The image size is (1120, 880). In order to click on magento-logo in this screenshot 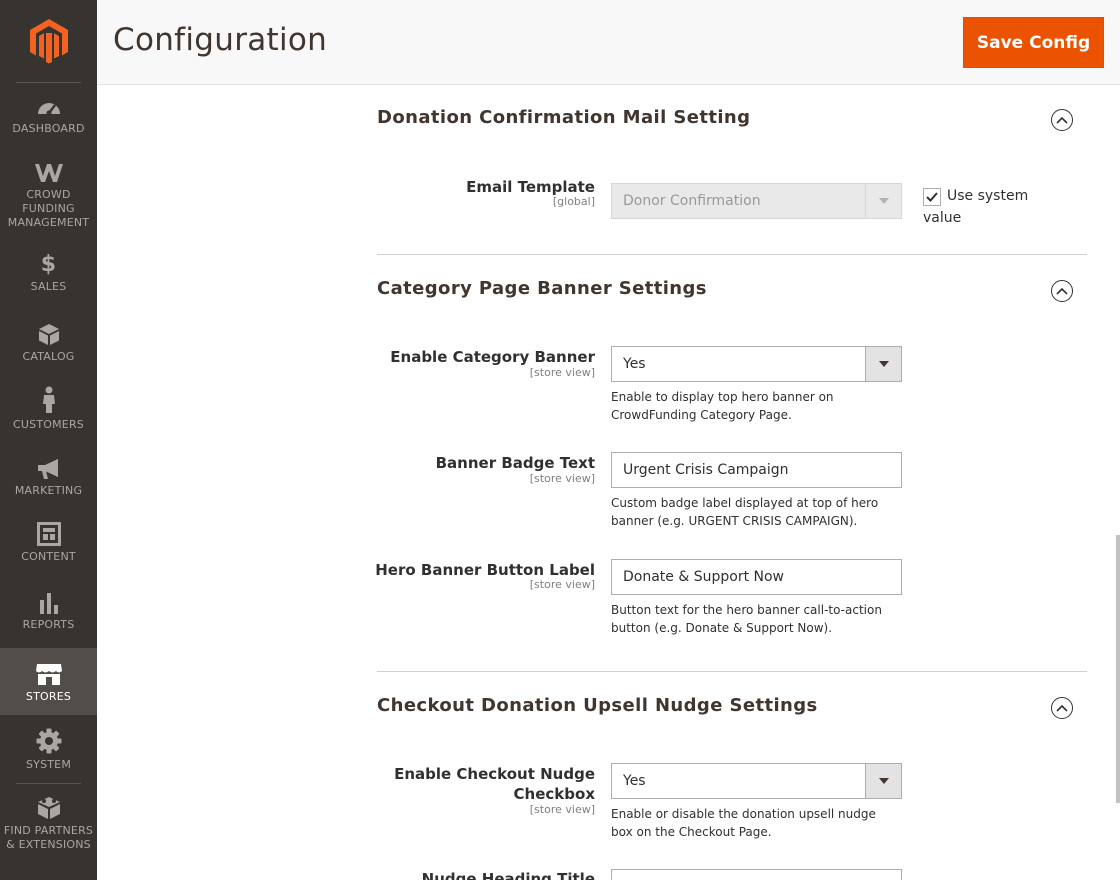, I will do `click(48, 41)`.